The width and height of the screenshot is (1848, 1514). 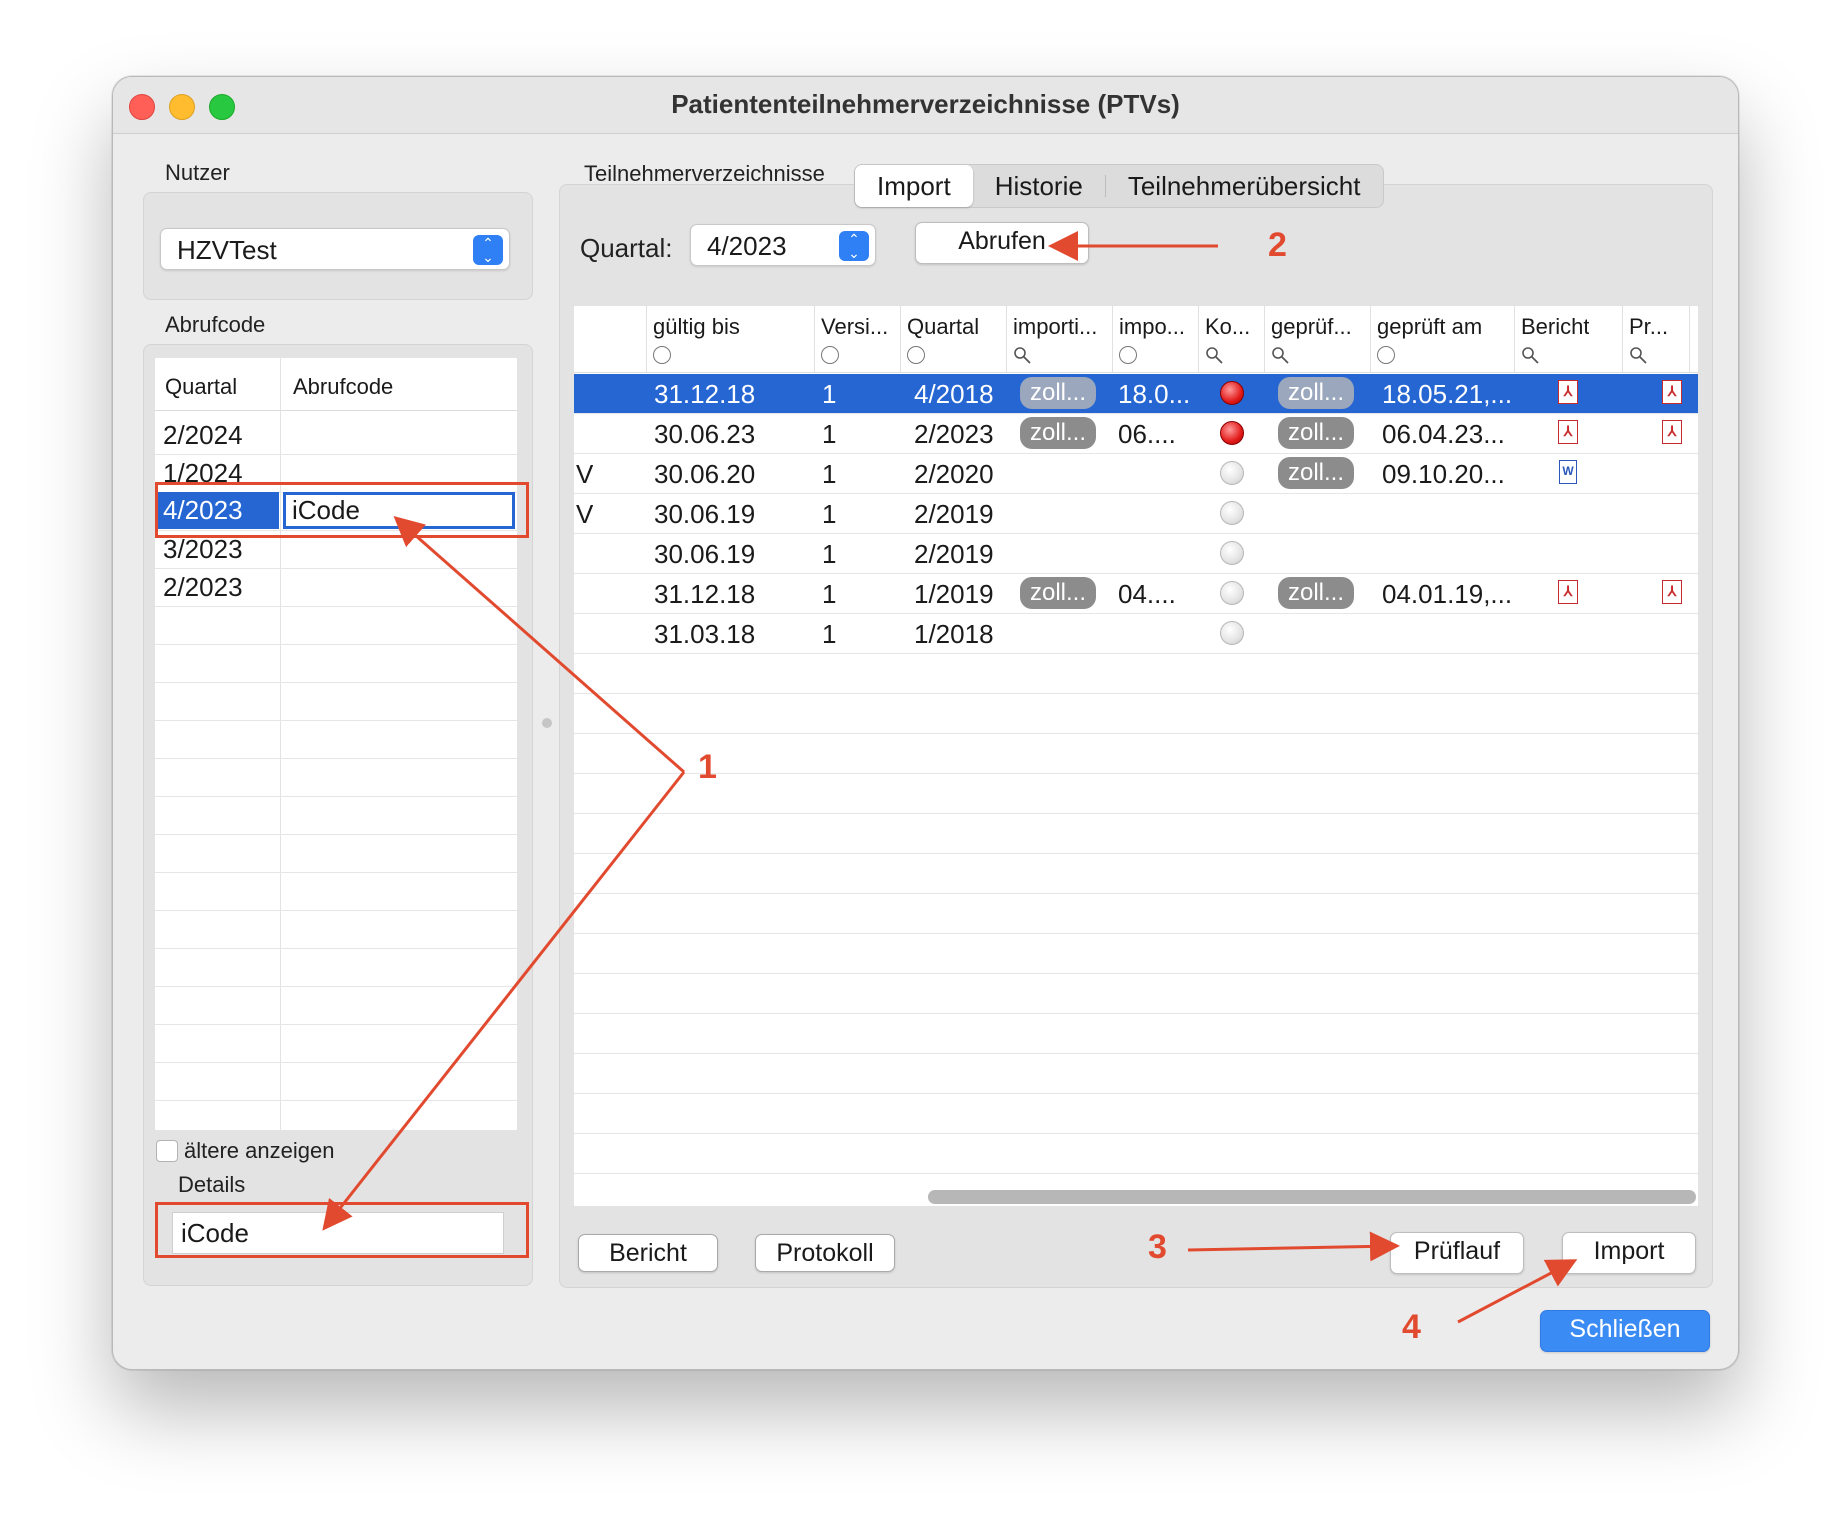 I want to click on nutzer-select-value: HZVTest, so click(x=227, y=250).